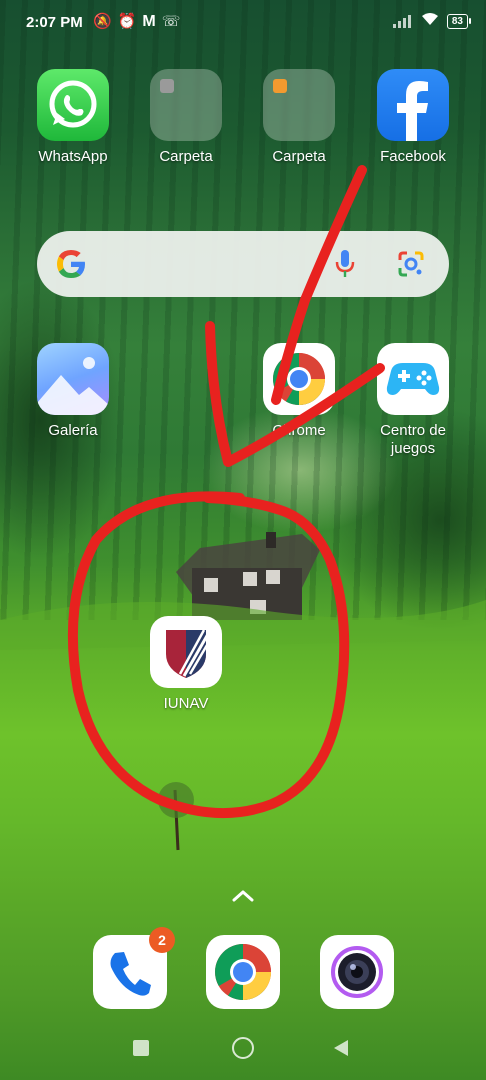 The width and height of the screenshot is (486, 1080). I want to click on dock-phone: 2, so click(134, 968).